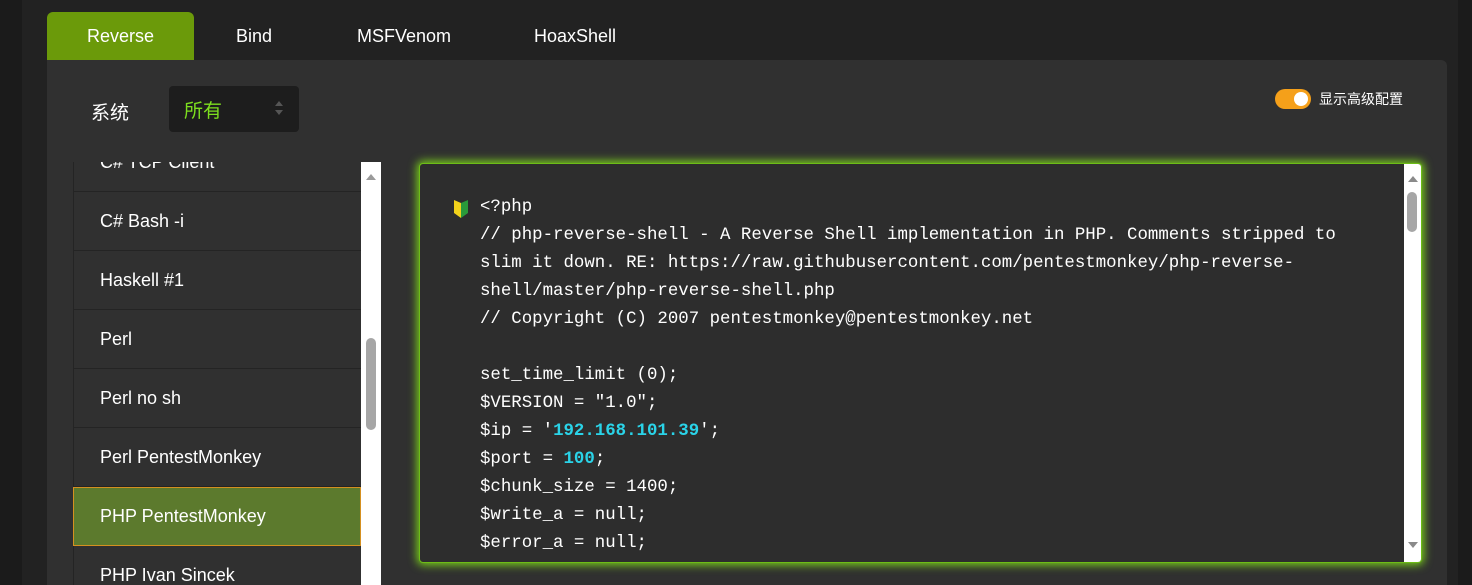  I want to click on advanced-config: 显示高级配置, so click(1339, 99).